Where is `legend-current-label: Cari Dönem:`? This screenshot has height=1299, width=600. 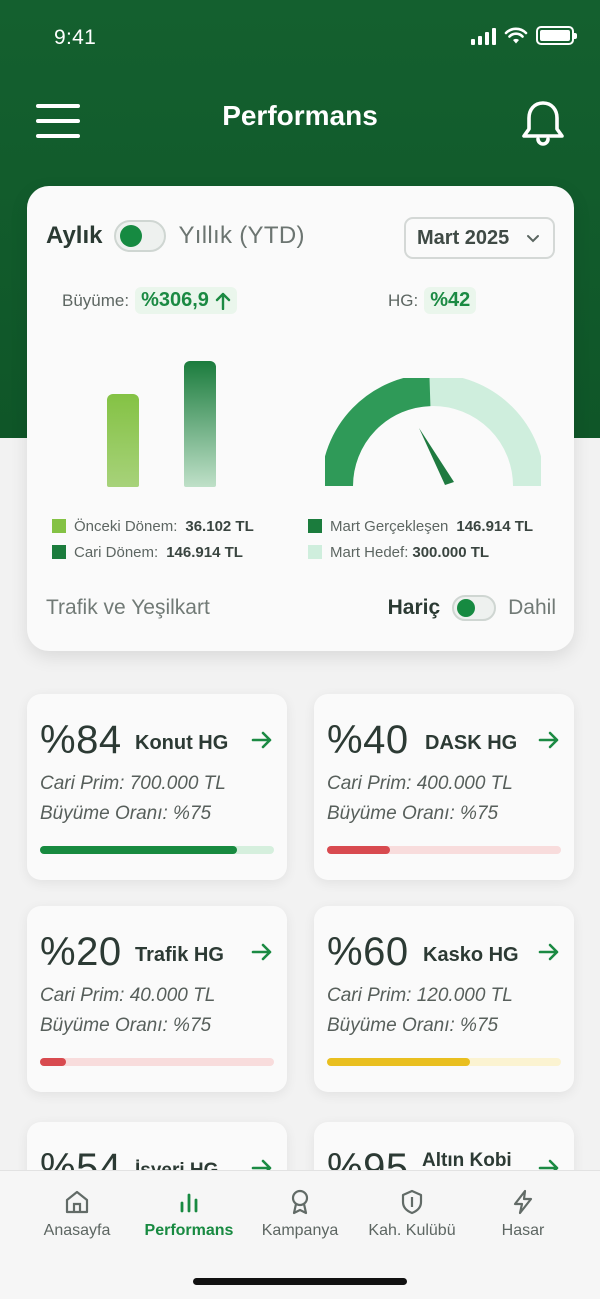 legend-current-label: Cari Dönem: is located at coordinates (116, 552).